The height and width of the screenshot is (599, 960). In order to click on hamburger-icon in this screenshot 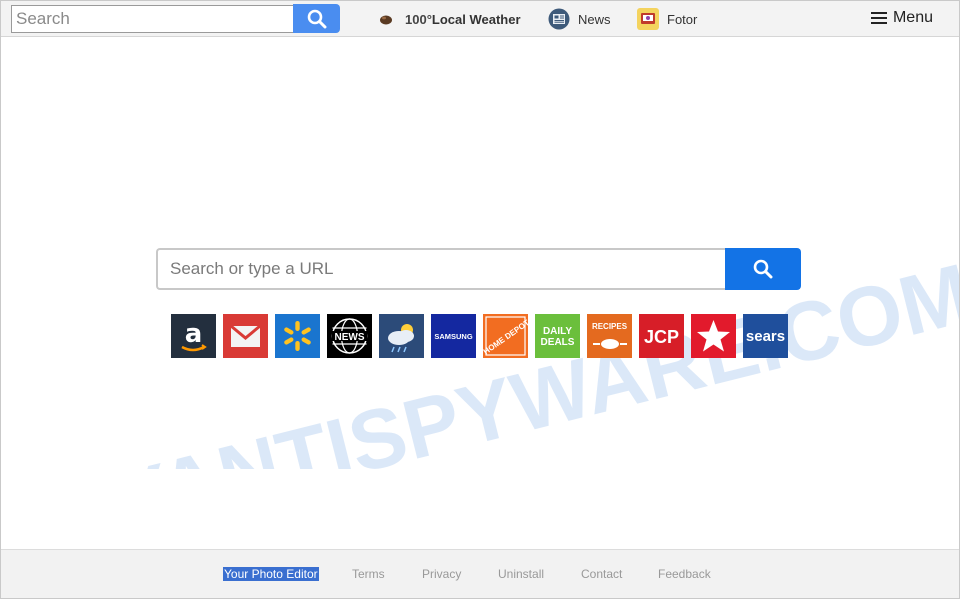, I will do `click(878, 18)`.